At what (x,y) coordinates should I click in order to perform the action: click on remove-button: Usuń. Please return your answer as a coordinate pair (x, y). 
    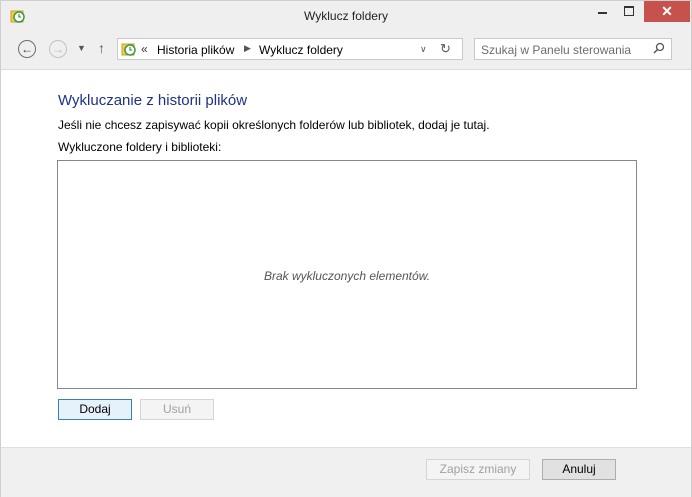
    Looking at the image, I should click on (177, 409).